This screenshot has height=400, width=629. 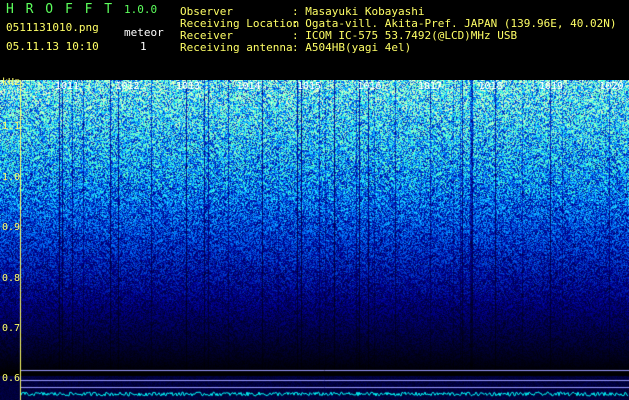 I want to click on meteor-label: meteor, so click(x=144, y=32).